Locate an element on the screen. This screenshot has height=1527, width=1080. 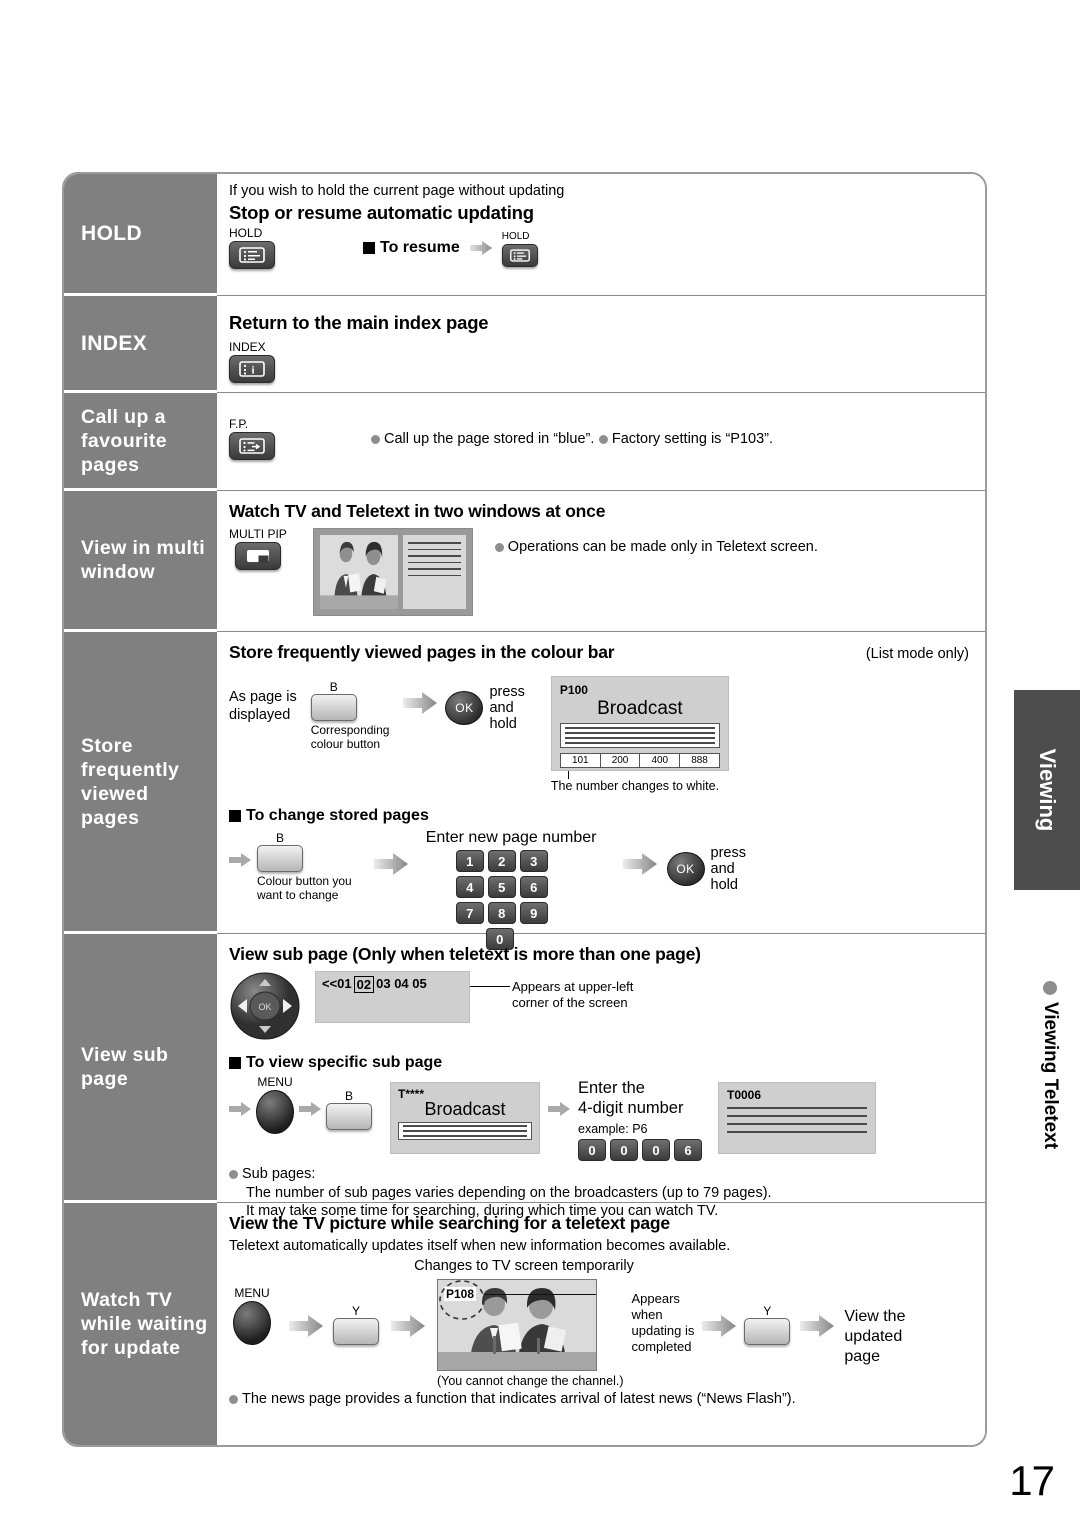
sub-page-indicator-current: 02 is located at coordinates (364, 984).